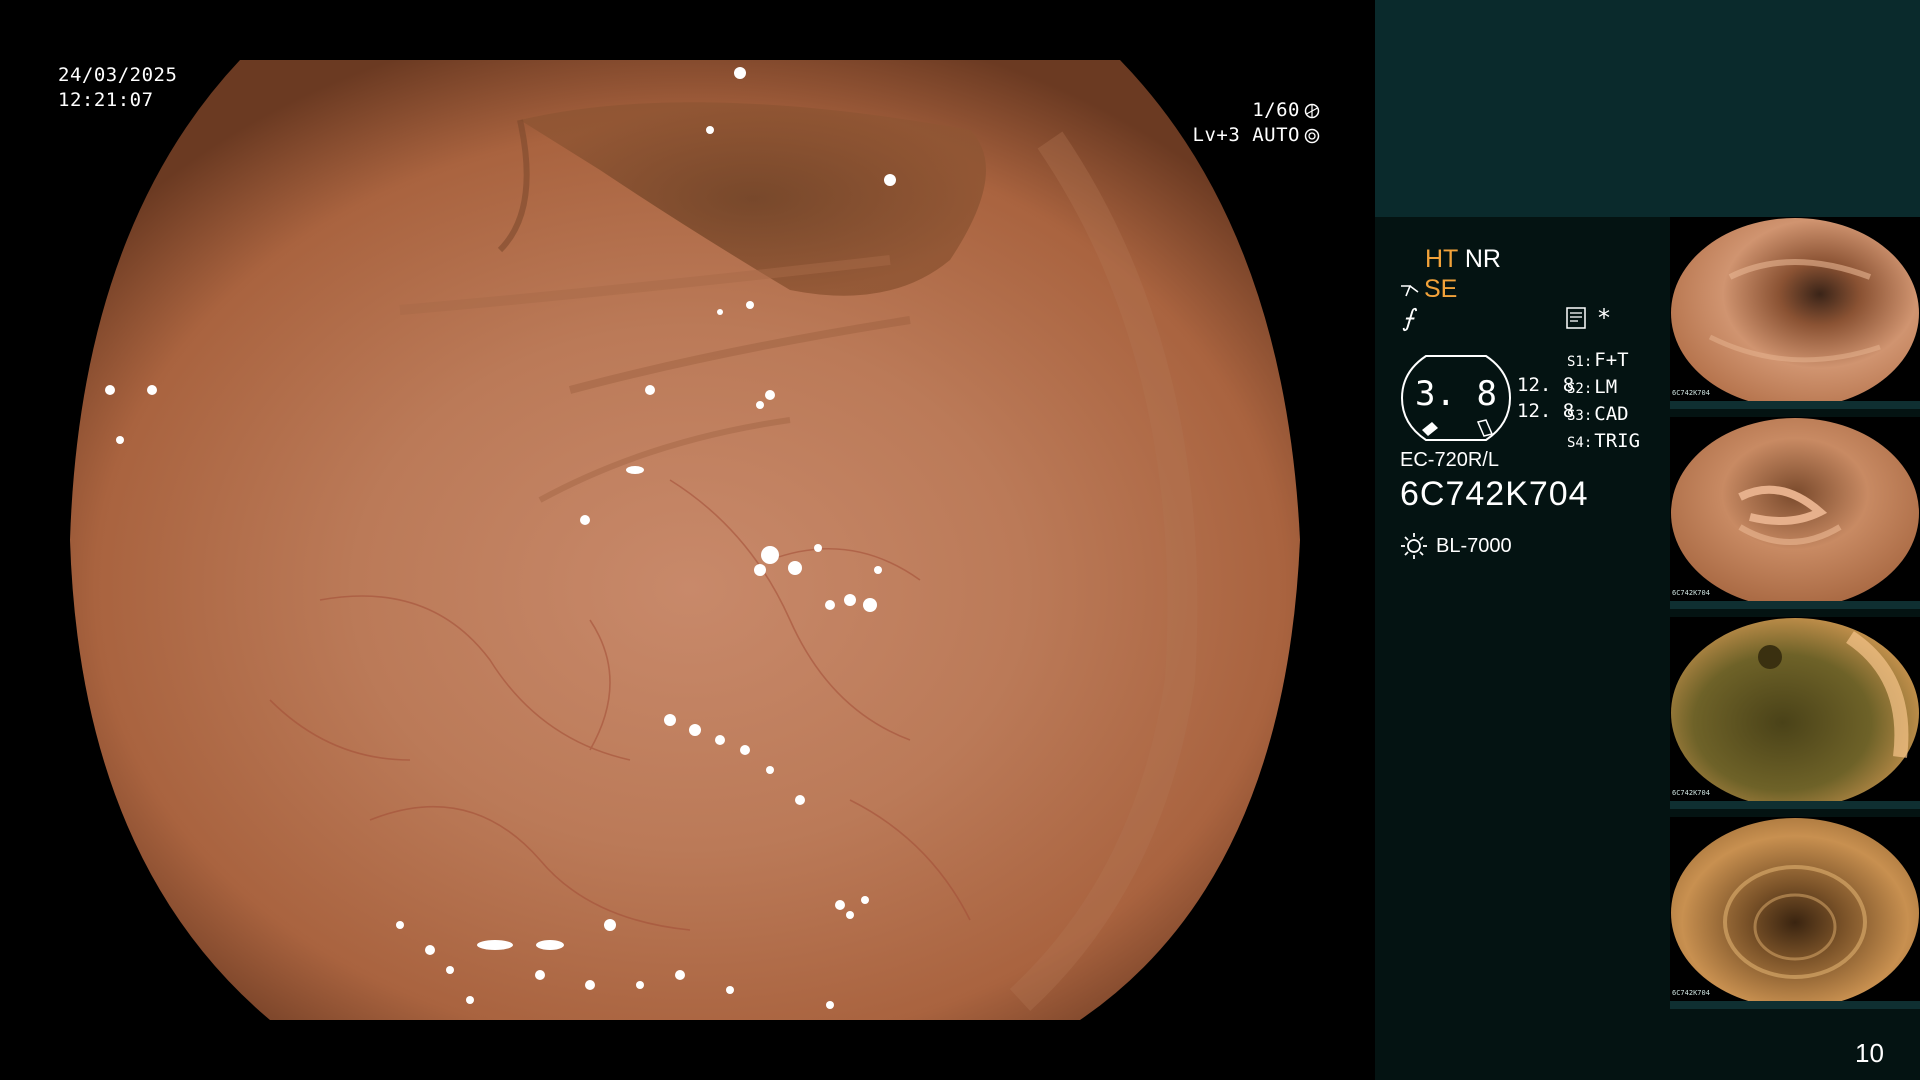 The width and height of the screenshot is (1920, 1080). What do you see at coordinates (117, 88) in the screenshot?
I see `date-time-overlay: 24/03/2025 12:21:07` at bounding box center [117, 88].